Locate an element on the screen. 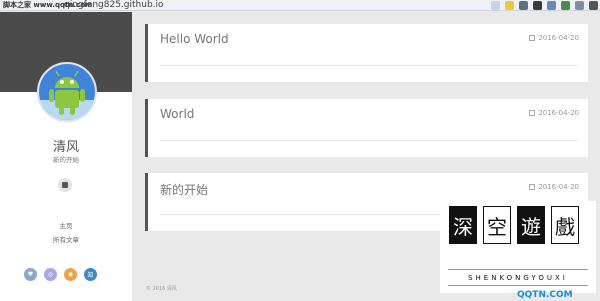 Image resolution: width=600 pixels, height=301 pixels. social-links: ♥ ◎ ◉ 知 is located at coordinates (60, 274).